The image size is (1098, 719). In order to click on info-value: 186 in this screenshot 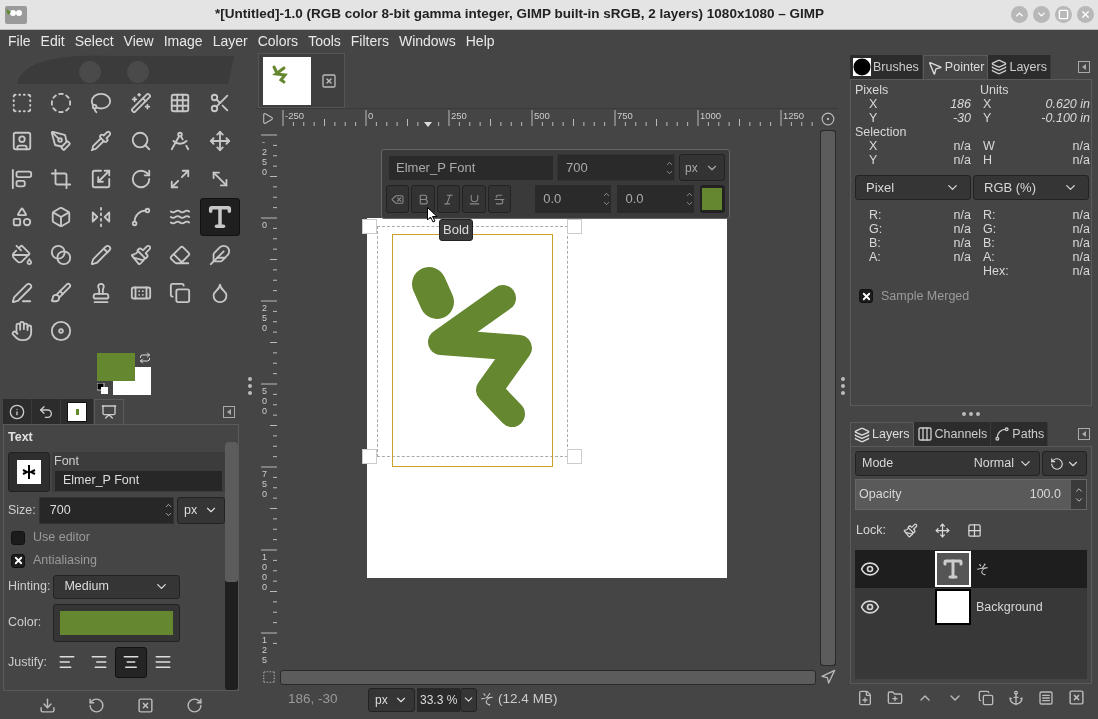, I will do `click(960, 104)`.